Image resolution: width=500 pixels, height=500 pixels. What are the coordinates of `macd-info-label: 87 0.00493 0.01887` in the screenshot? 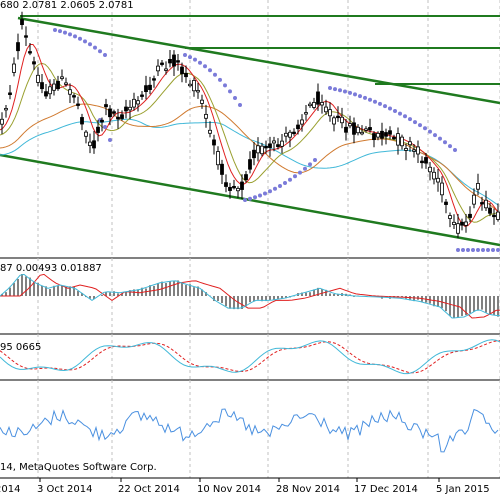 It's located at (51, 268).